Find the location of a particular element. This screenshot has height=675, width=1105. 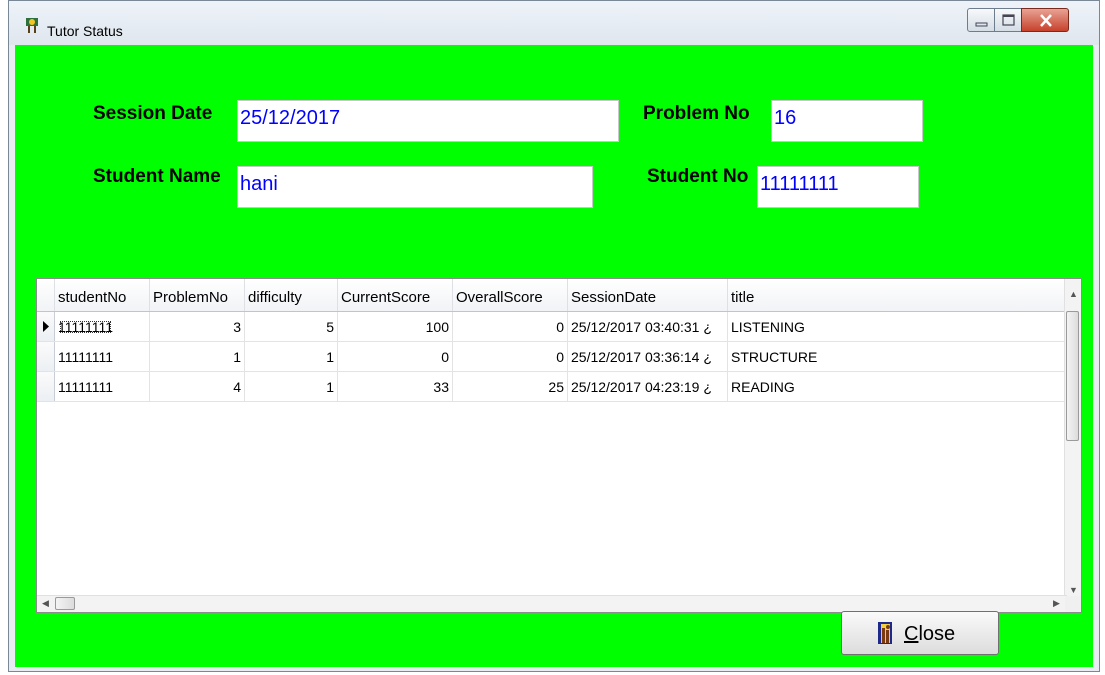

cell-problemno: 4 is located at coordinates (197, 386).